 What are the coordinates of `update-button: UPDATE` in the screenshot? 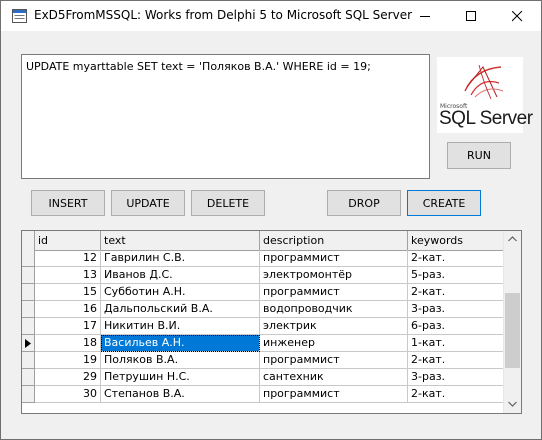 It's located at (148, 203).